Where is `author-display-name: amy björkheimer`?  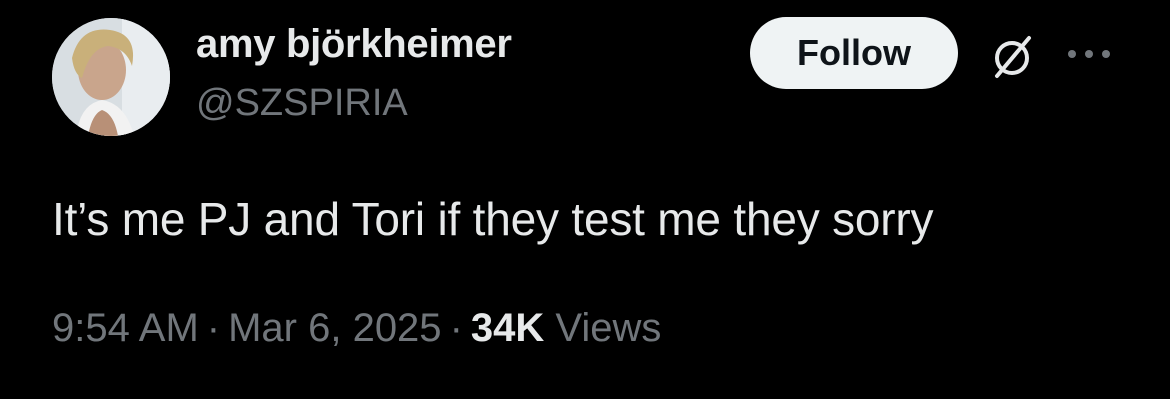 author-display-name: amy björkheimer is located at coordinates (354, 44).